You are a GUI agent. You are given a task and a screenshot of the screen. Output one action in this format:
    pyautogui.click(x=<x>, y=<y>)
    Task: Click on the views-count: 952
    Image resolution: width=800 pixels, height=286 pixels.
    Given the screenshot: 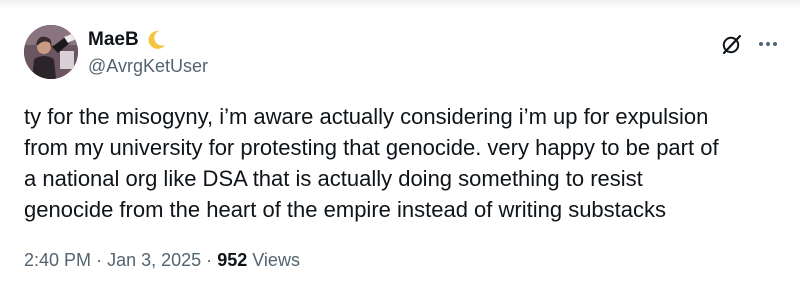 What is the action you would take?
    pyautogui.click(x=232, y=260)
    